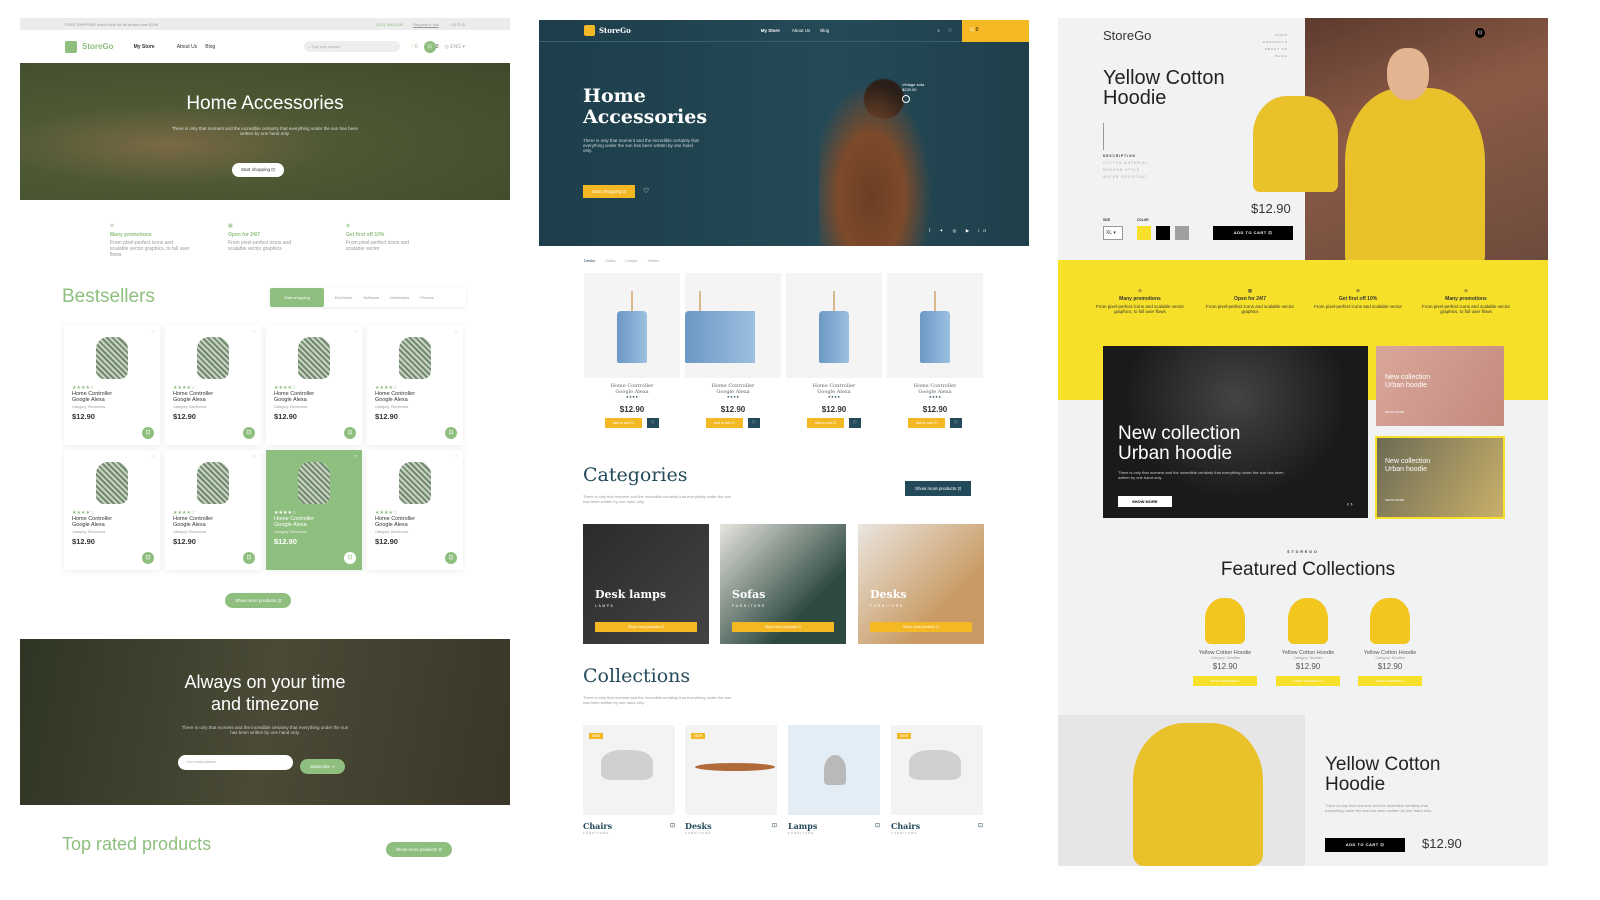 Image resolution: width=1600 pixels, height=900 pixels. What do you see at coordinates (1350, 505) in the screenshot?
I see `carousel-arrows: ‹ ›` at bounding box center [1350, 505].